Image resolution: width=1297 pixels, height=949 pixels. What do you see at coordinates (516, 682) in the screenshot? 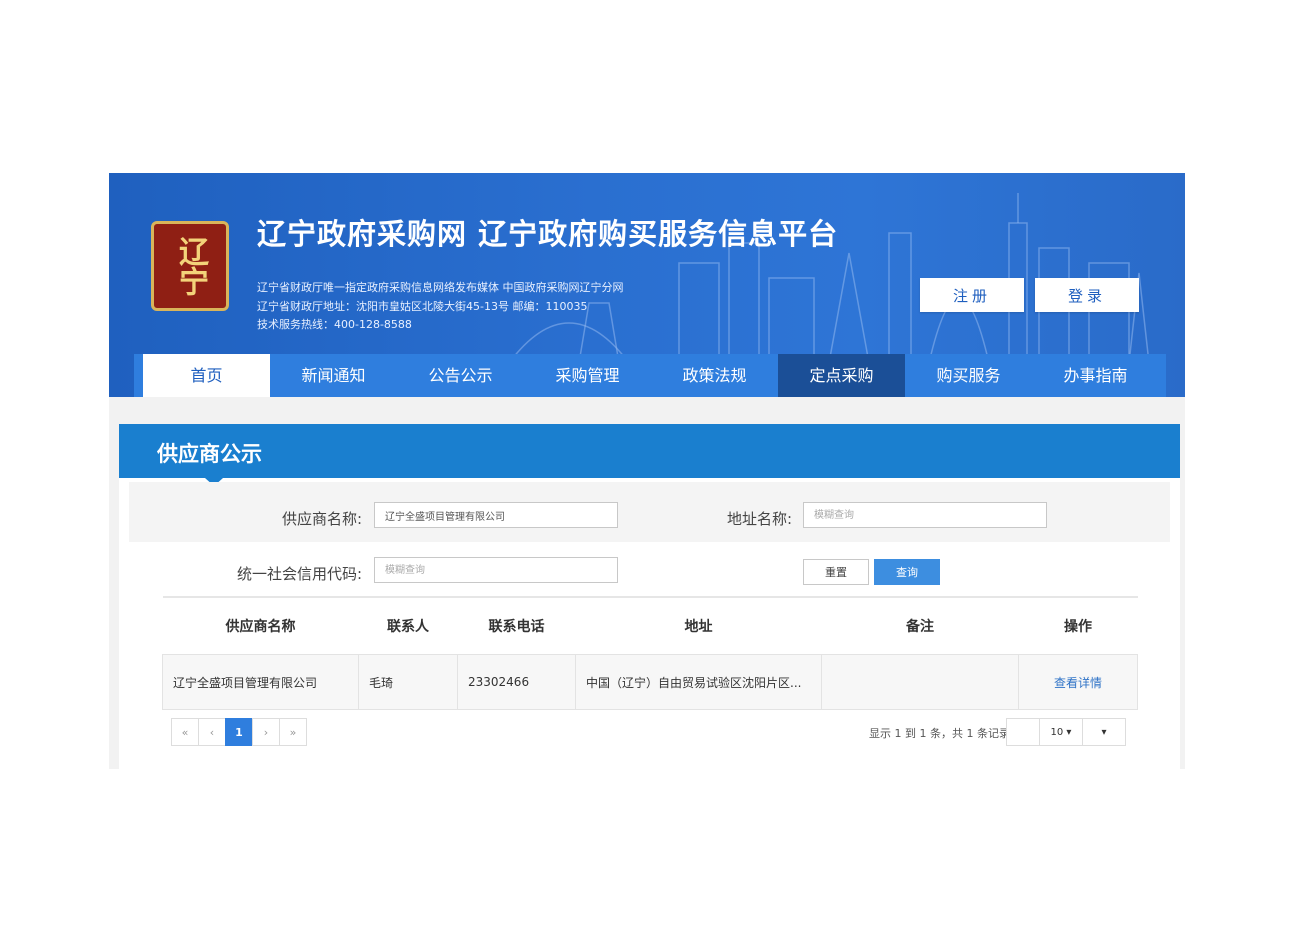
I see `cell-phone: 23302466` at bounding box center [516, 682].